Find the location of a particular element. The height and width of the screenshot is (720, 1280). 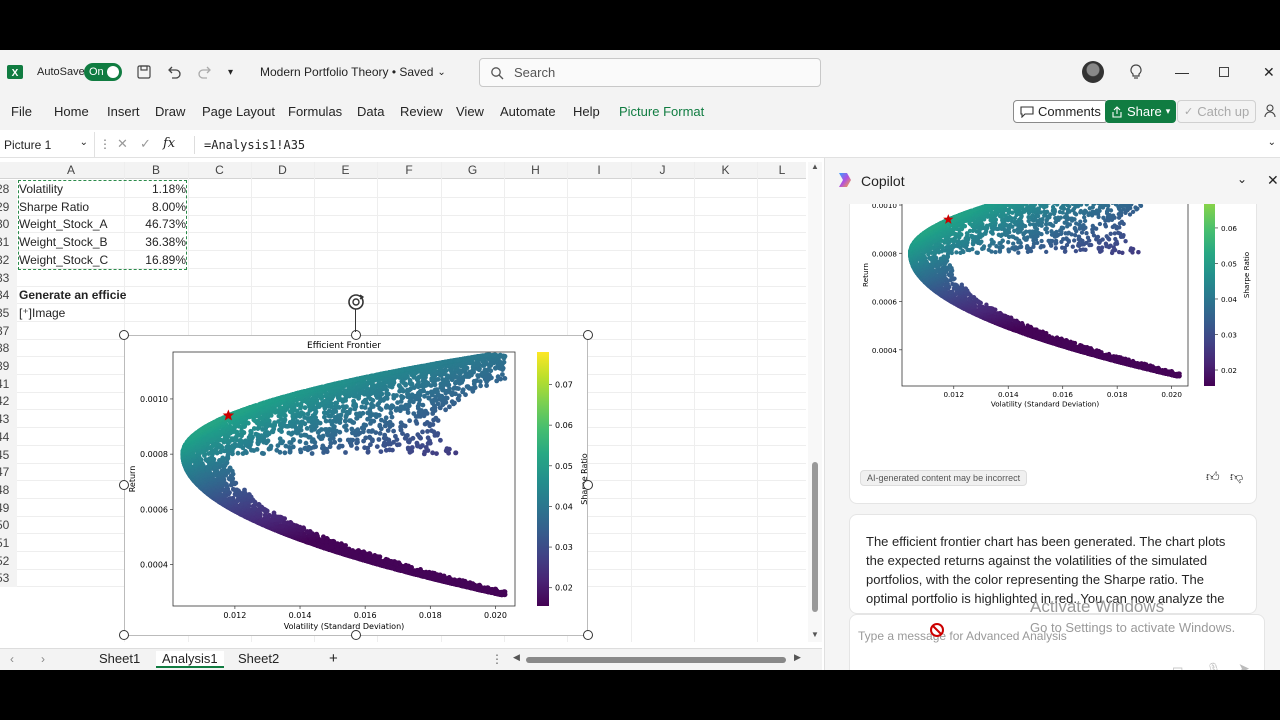

row-header: 51 is located at coordinates (8, 543).